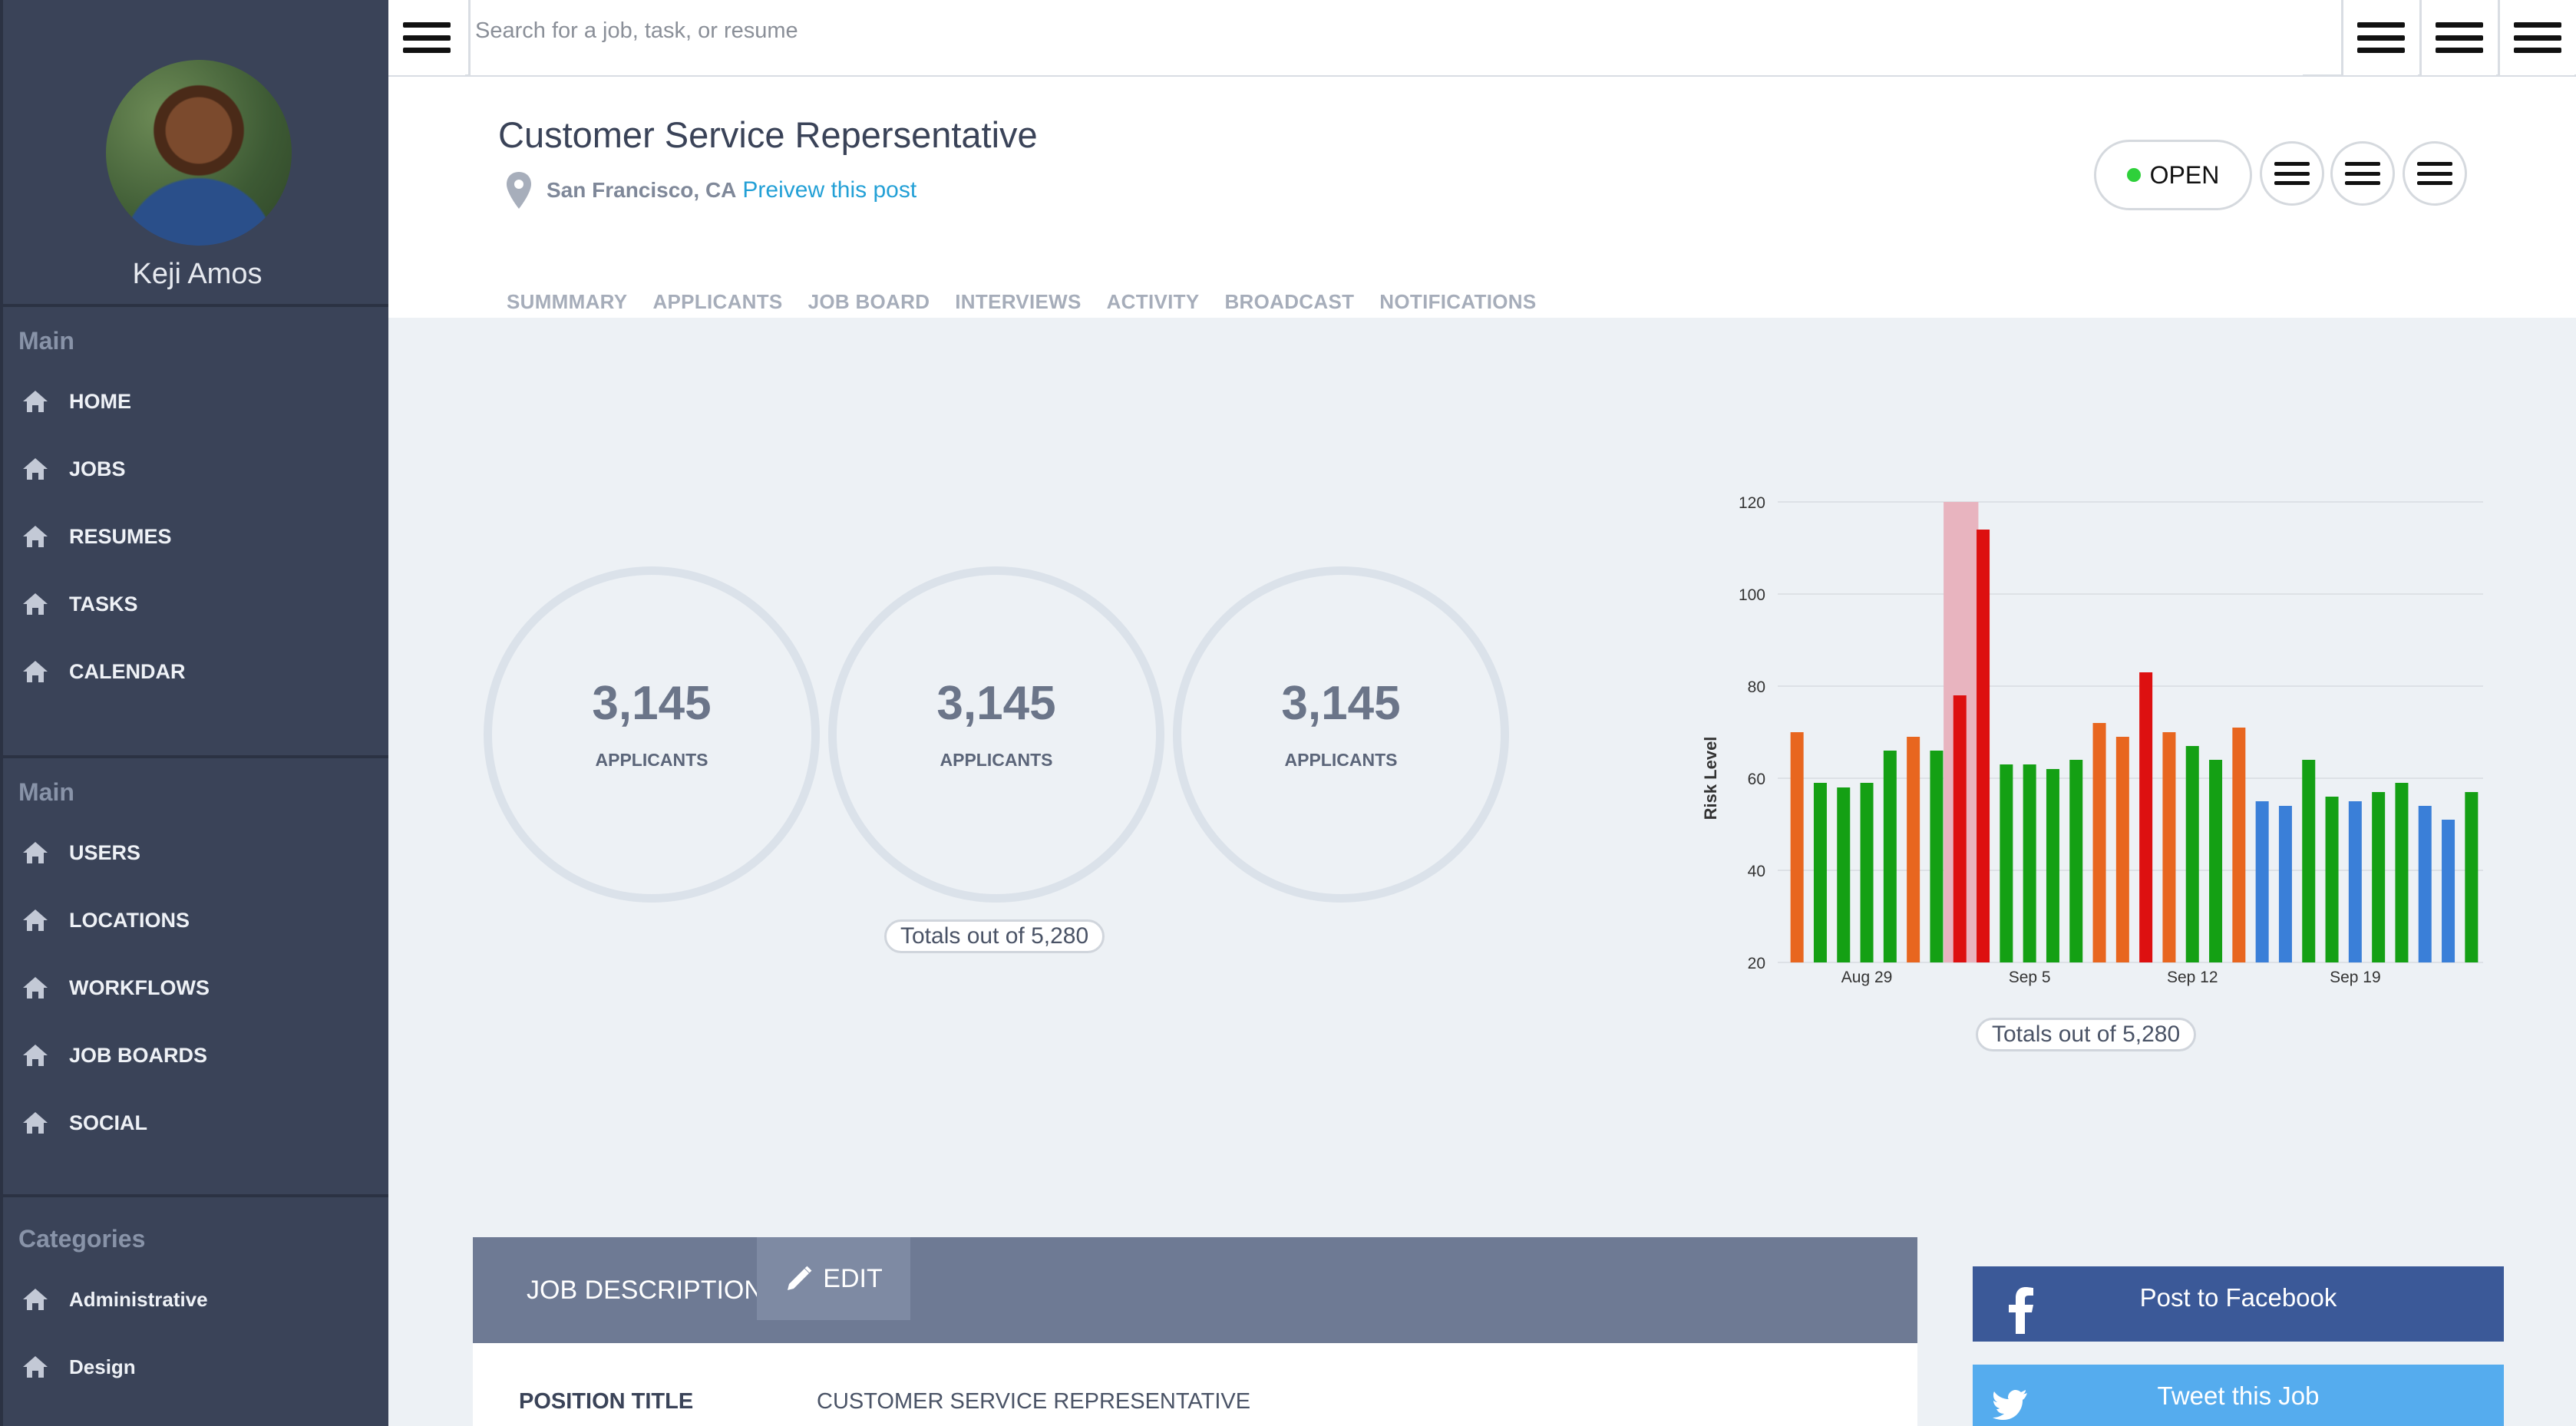 This screenshot has height=1426, width=2576. I want to click on y-axis-label: Risk Level, so click(1710, 778).